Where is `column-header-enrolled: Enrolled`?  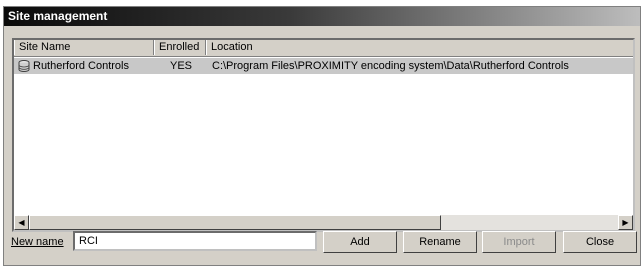
column-header-enrolled: Enrolled is located at coordinates (180, 47).